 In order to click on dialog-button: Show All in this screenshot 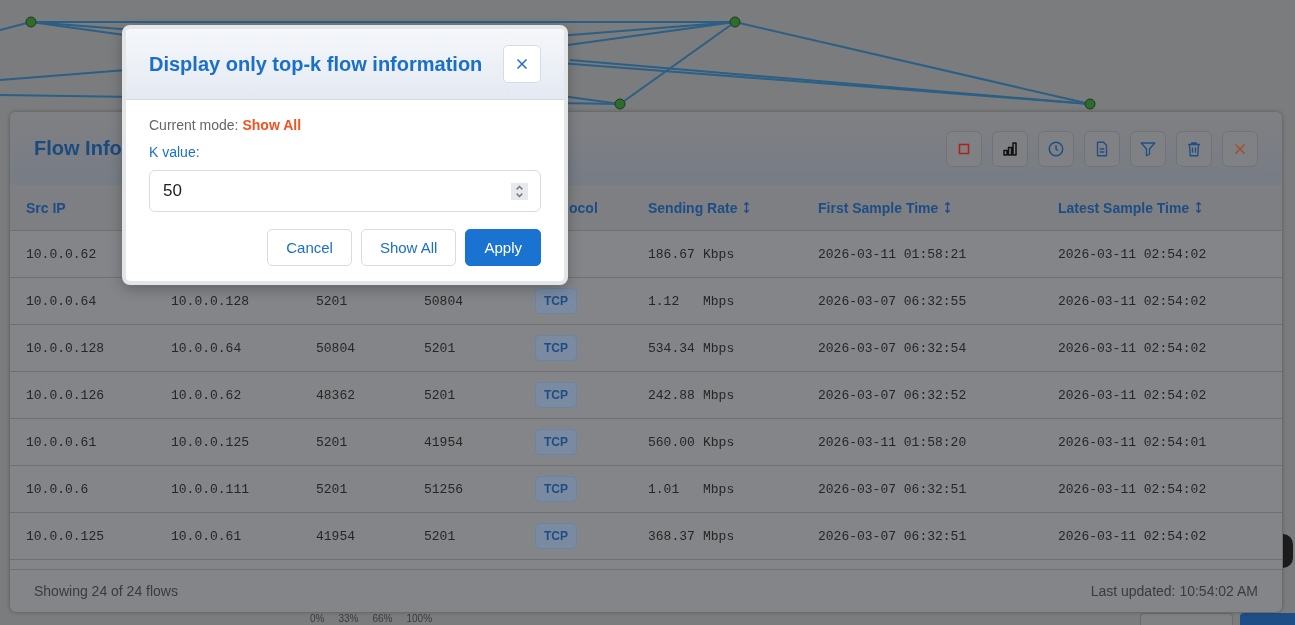, I will do `click(408, 247)`.